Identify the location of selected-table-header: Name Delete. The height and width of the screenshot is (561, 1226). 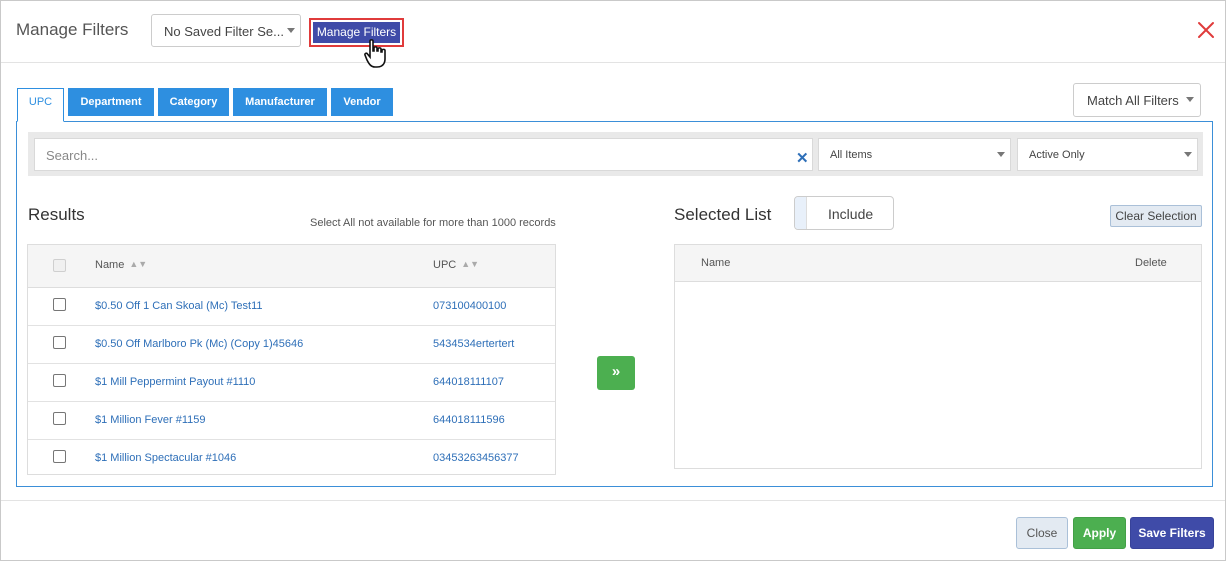
(938, 263).